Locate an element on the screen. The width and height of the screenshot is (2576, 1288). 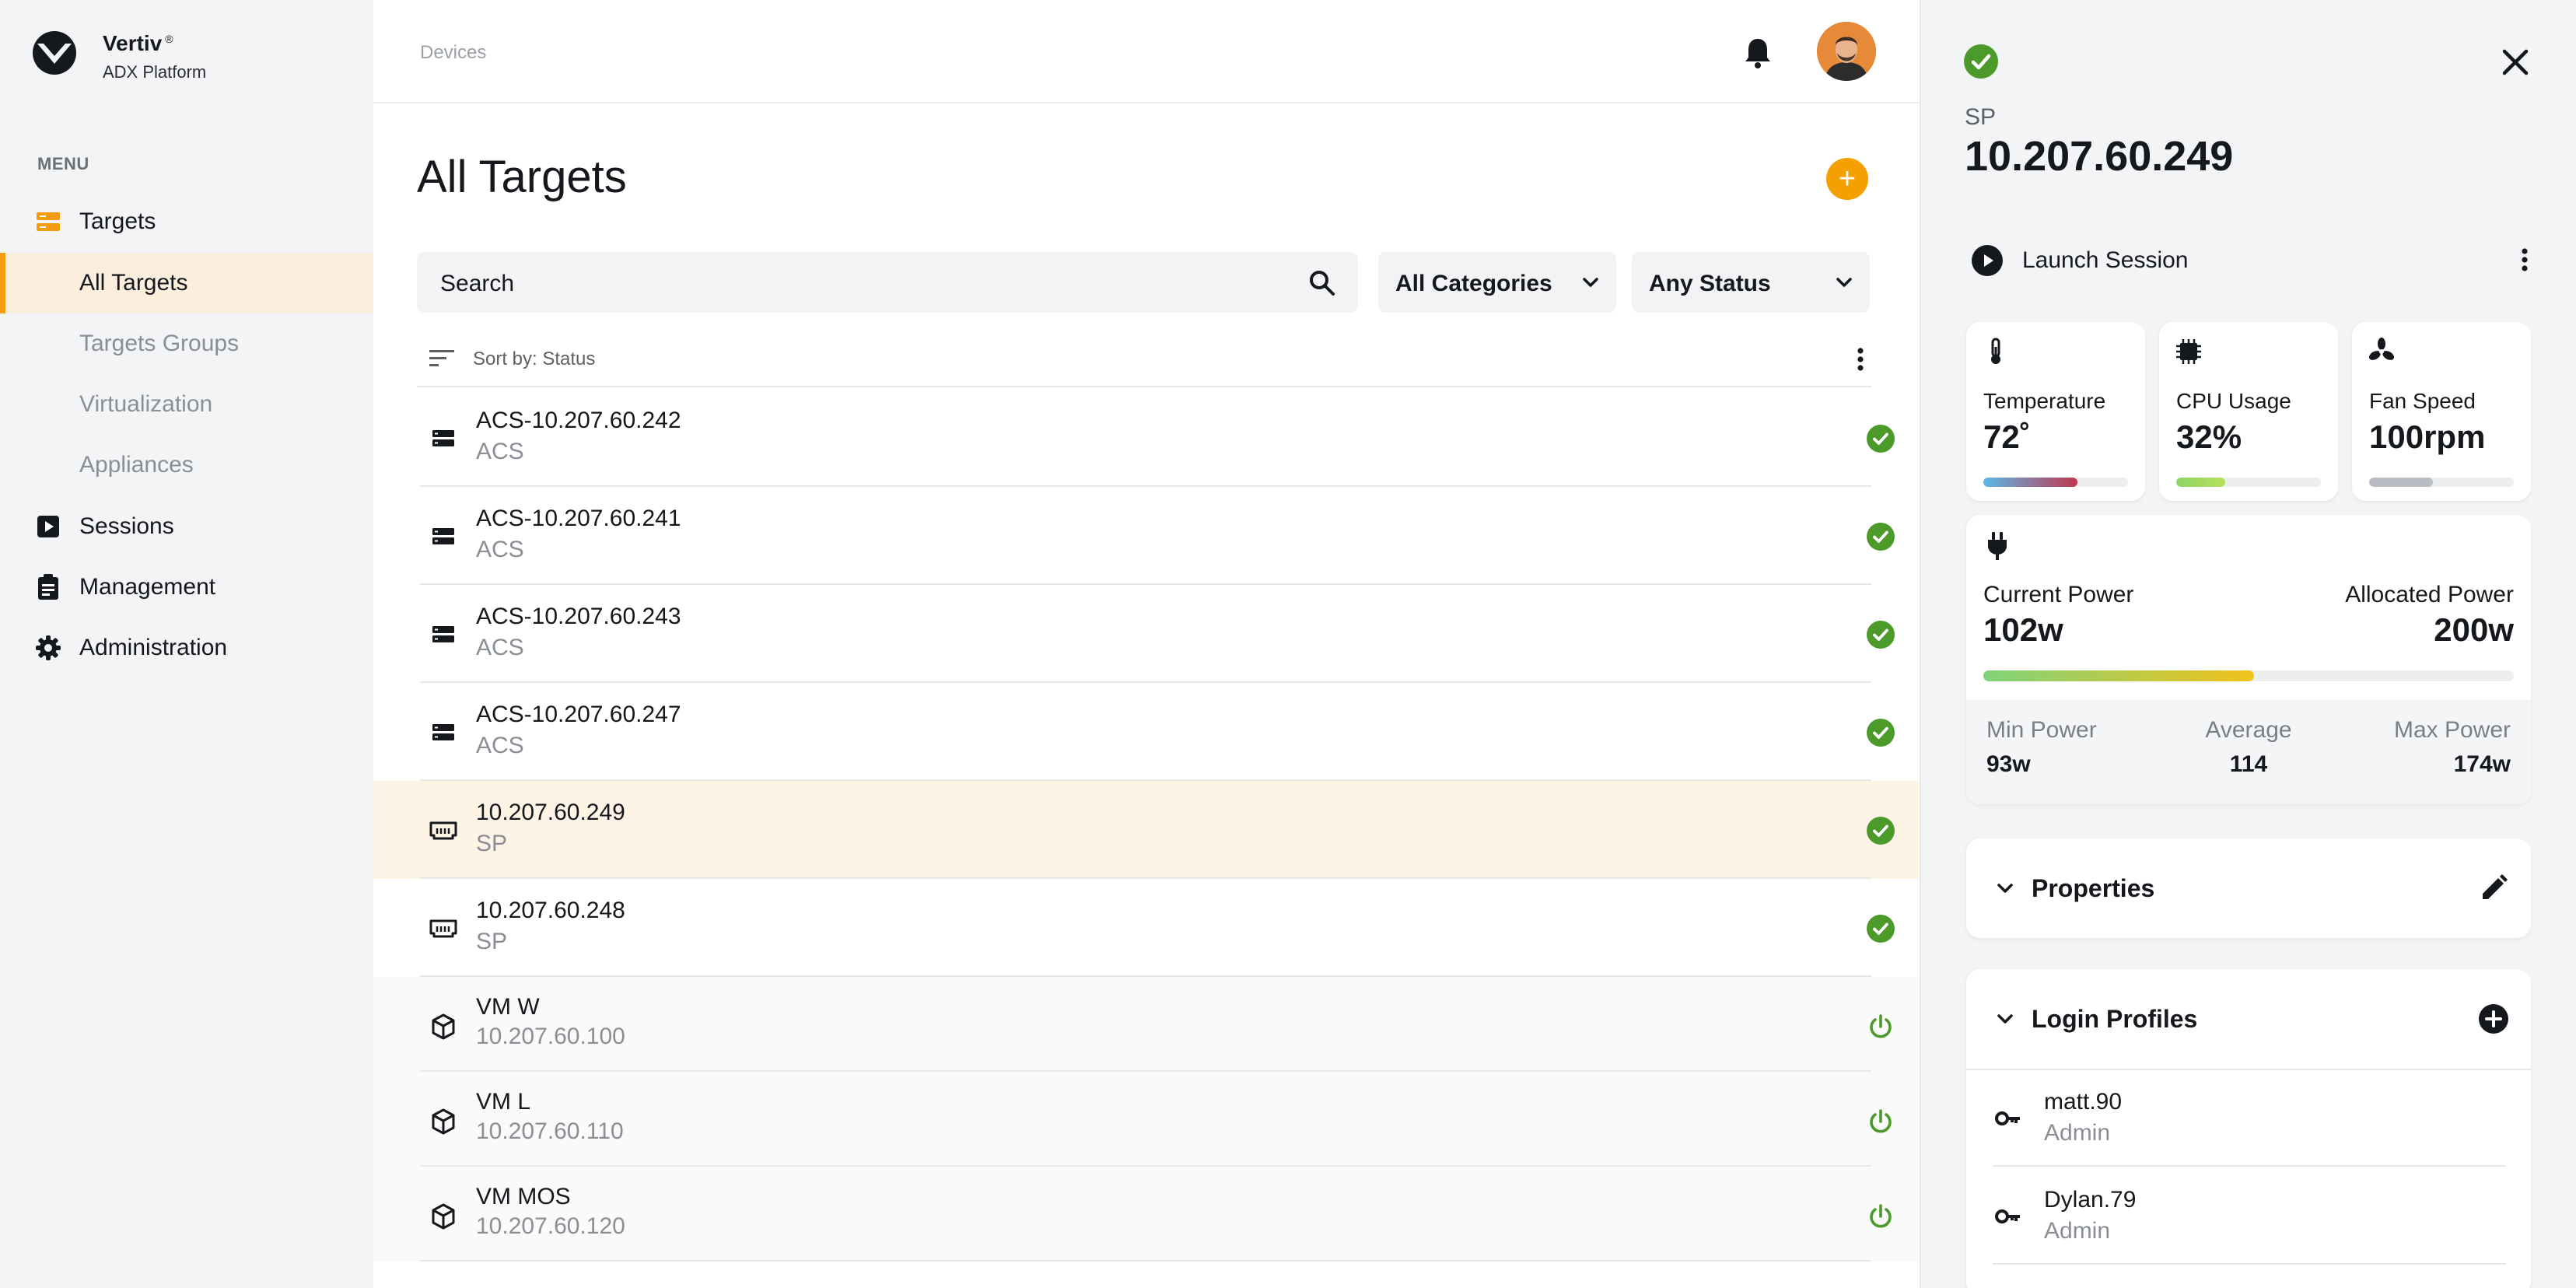
sidebar-item-all-targets: All Targets is located at coordinates (187, 283).